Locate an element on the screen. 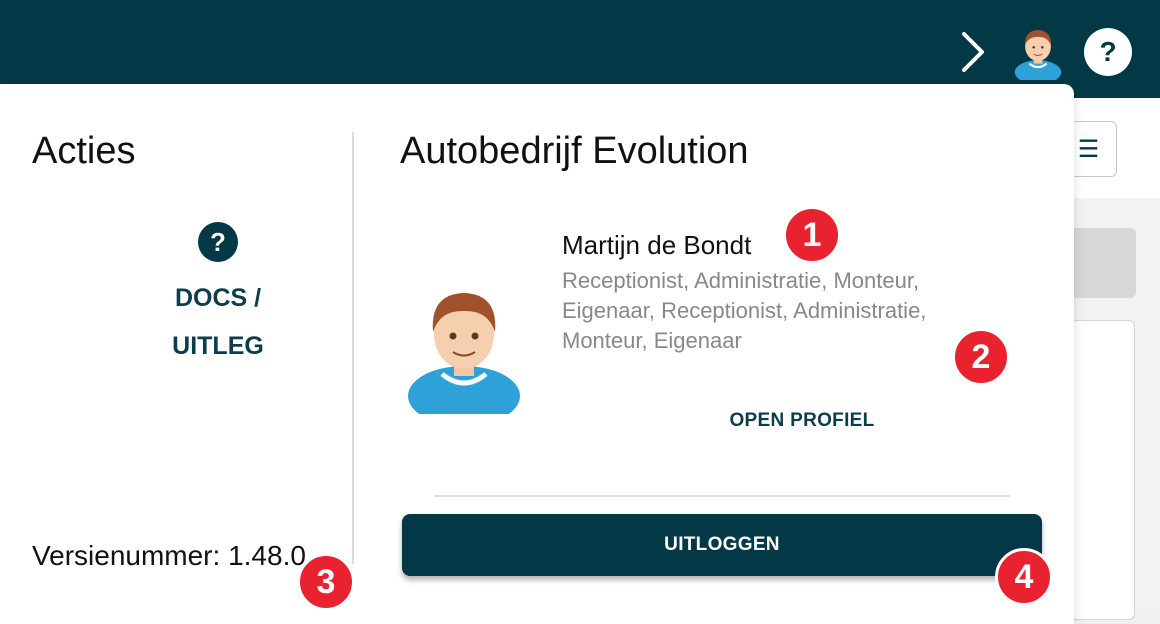  docs-label-line1: DOCS / is located at coordinates (218, 298).